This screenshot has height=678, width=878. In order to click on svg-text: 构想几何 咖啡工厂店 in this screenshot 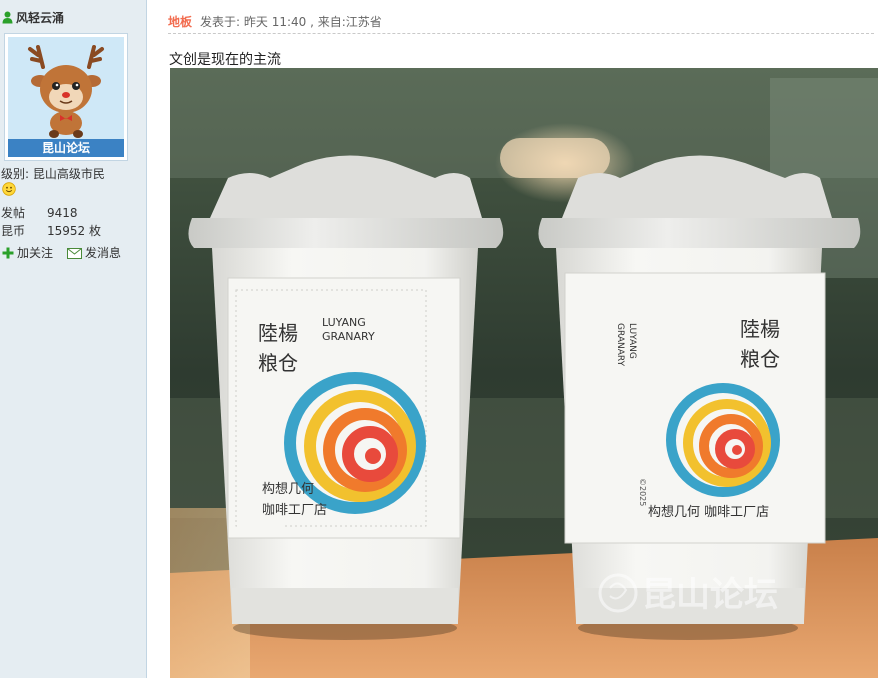, I will do `click(708, 512)`.